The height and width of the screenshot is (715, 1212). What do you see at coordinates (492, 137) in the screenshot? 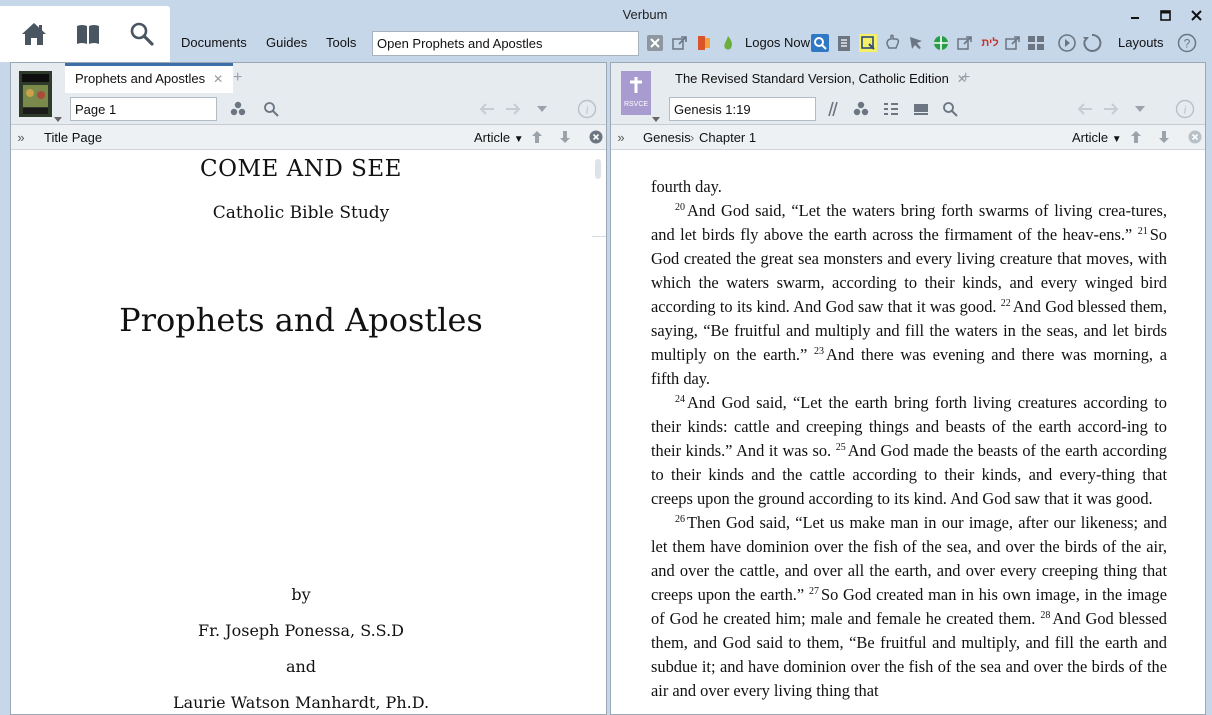
I see `article-label: Article` at bounding box center [492, 137].